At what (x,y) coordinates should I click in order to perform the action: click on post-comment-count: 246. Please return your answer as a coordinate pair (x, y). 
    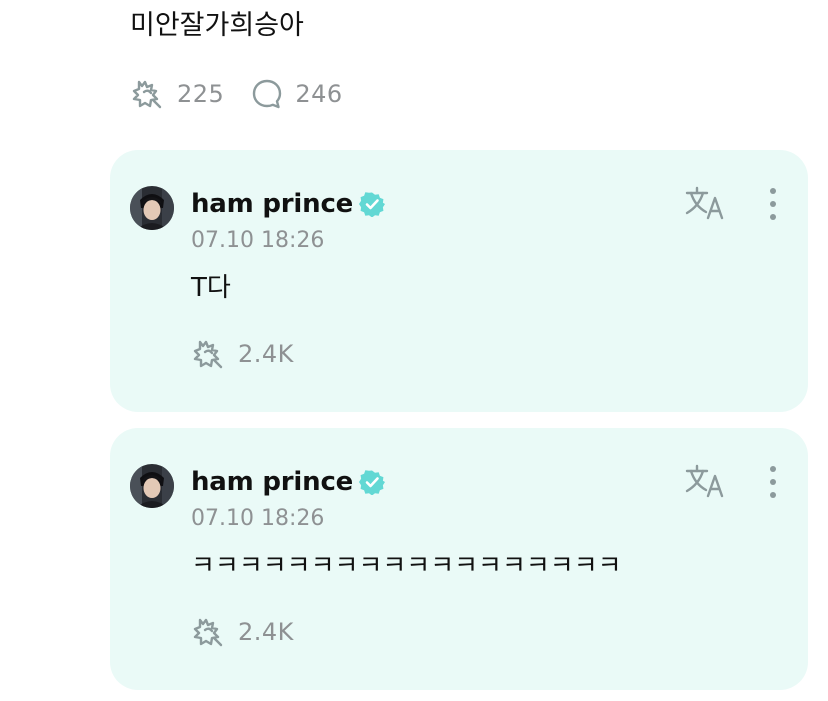
    Looking at the image, I should click on (319, 94).